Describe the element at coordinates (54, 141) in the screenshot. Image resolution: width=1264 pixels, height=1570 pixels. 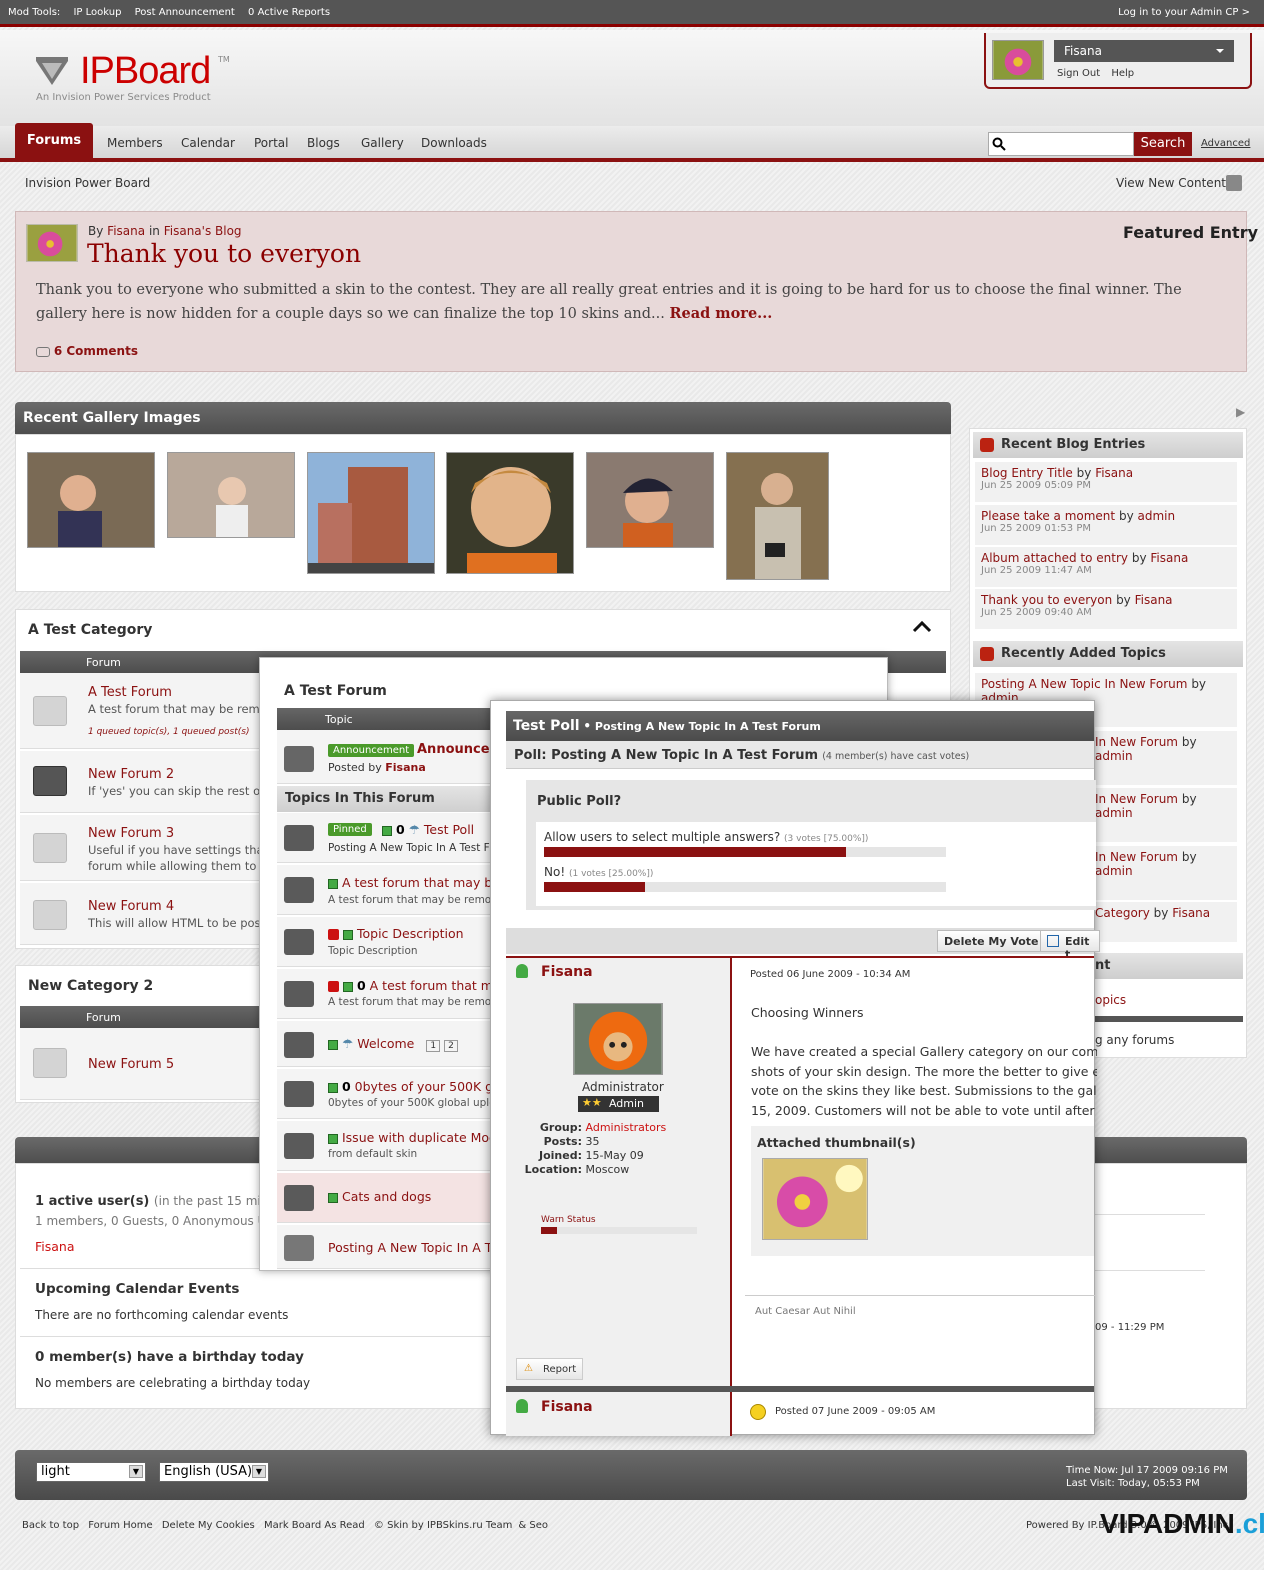
I see `tab-forums: Forums` at that location.